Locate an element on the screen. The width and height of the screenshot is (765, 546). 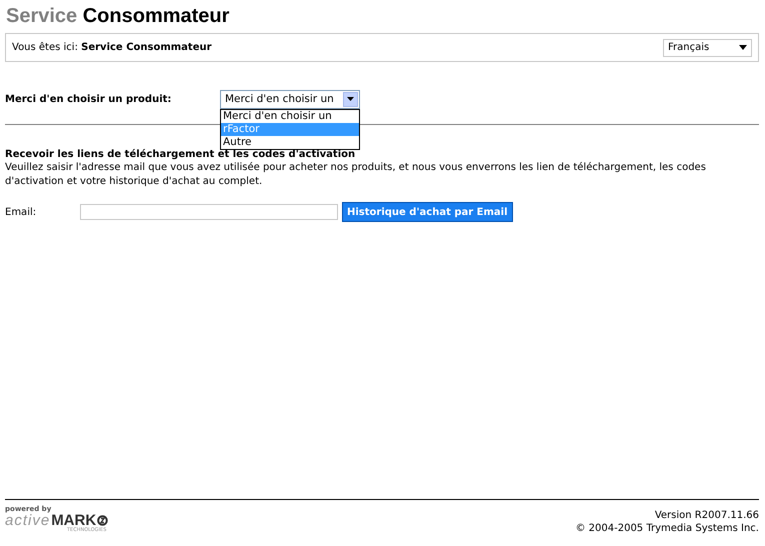
dropdown-option: Merci d'en choisir un is located at coordinates (290, 116).